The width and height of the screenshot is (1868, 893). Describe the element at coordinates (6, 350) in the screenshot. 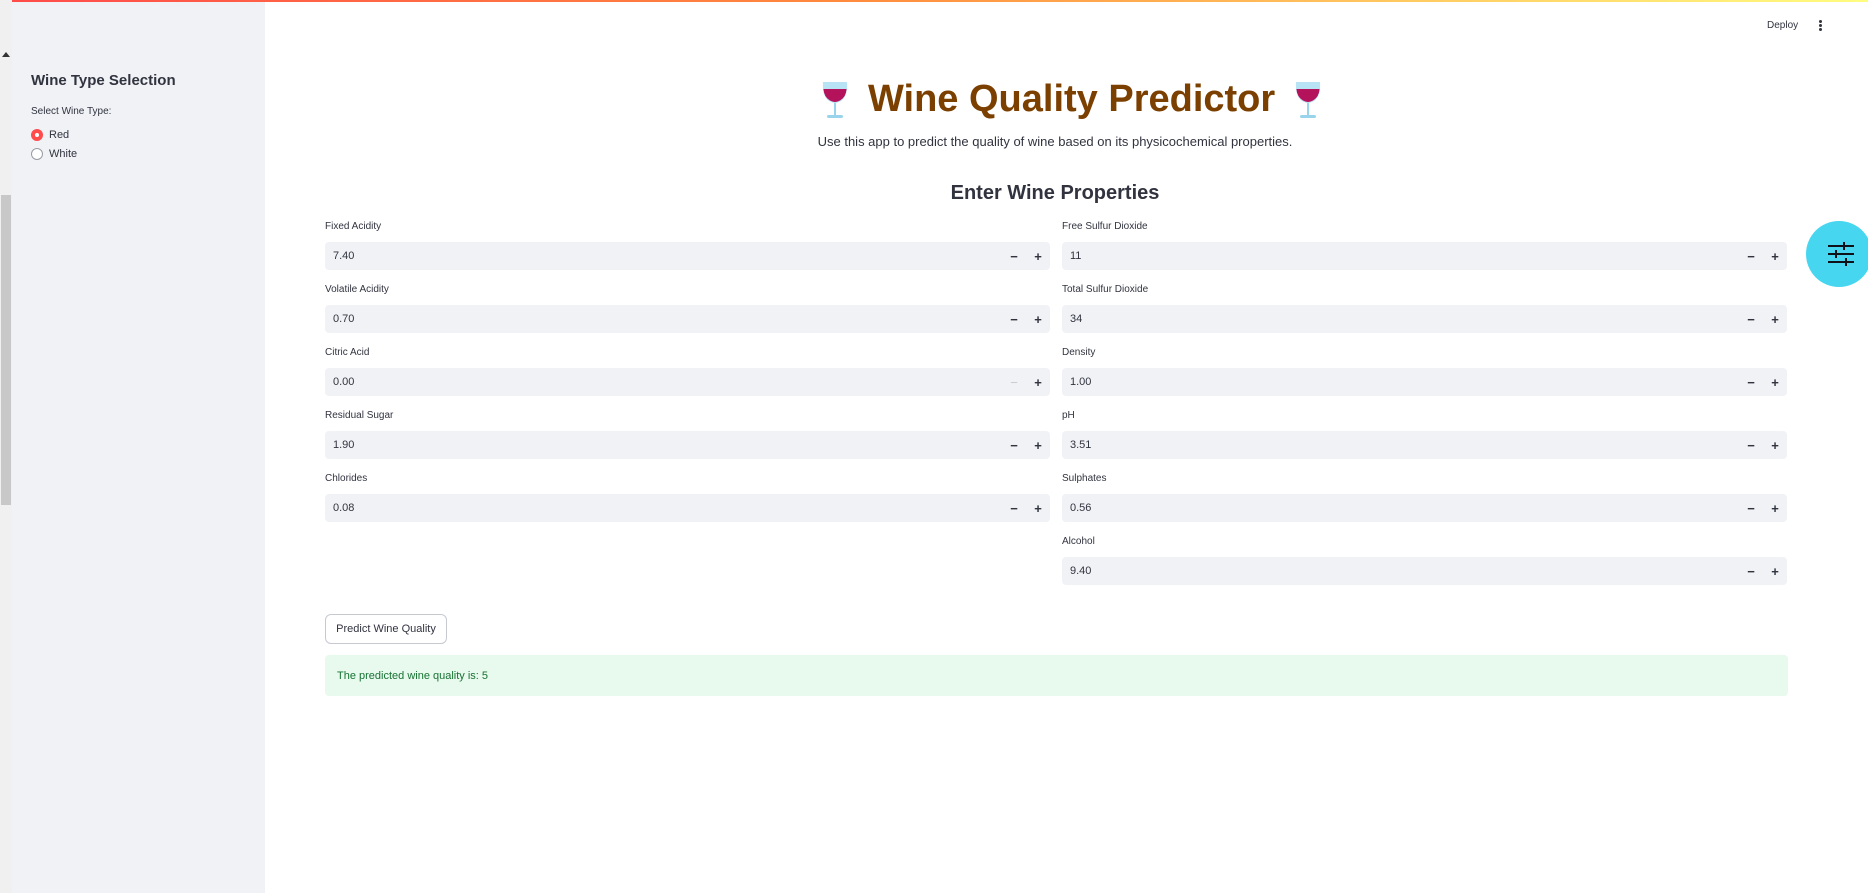

I see `scroll-thumb` at that location.